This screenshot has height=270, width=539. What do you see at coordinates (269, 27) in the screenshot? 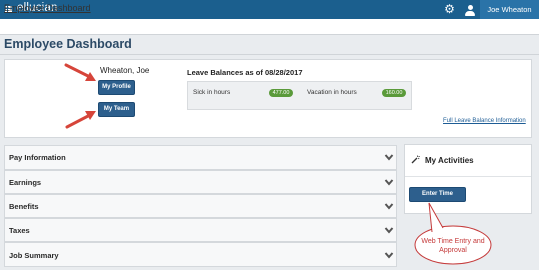
I see `breadcrumb-bar` at bounding box center [269, 27].